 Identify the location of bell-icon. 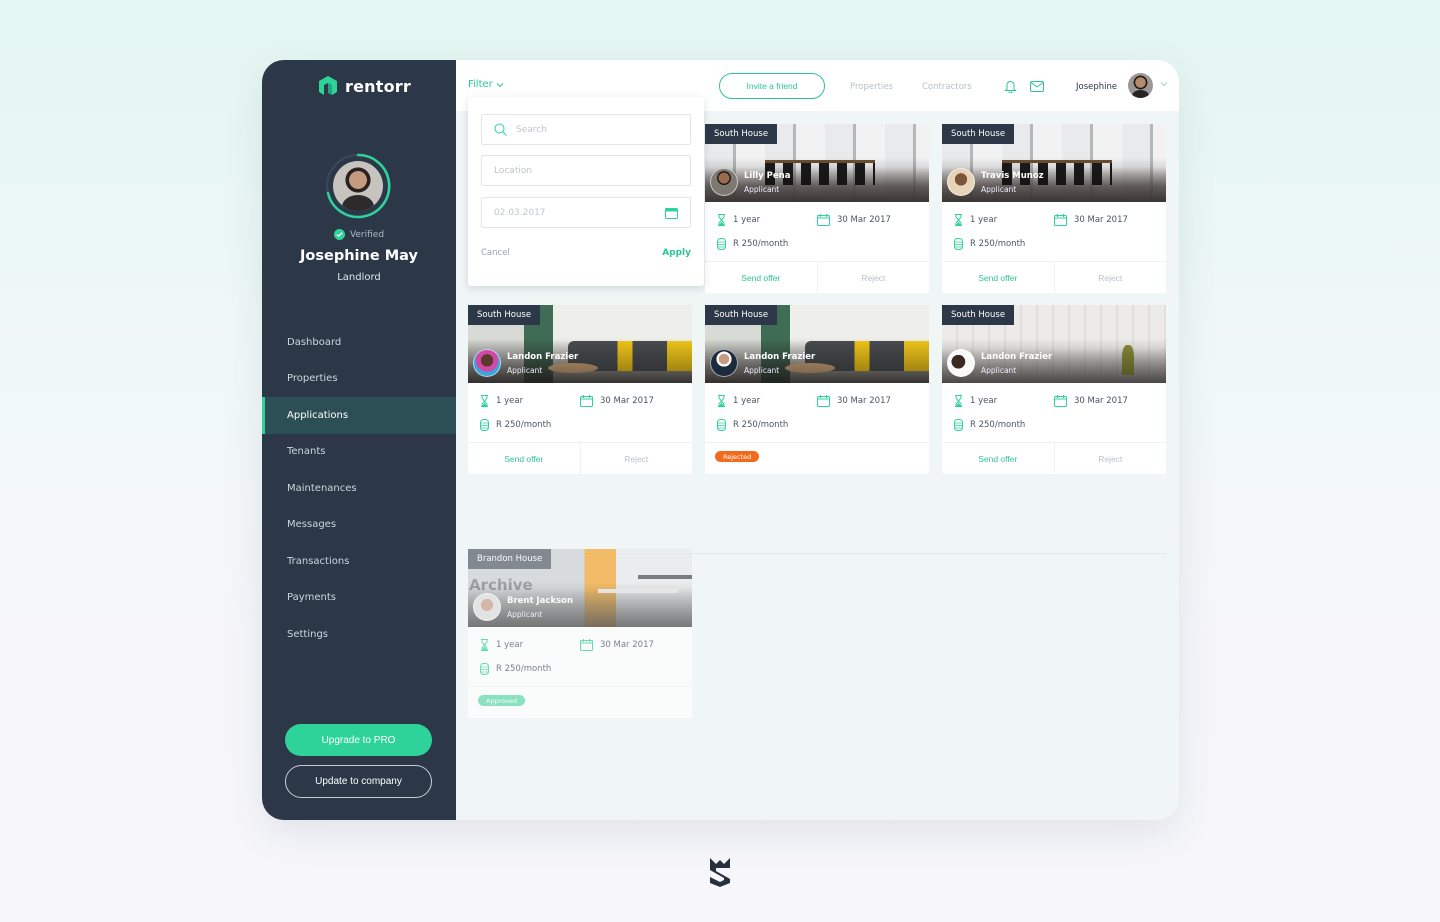
(1010, 86).